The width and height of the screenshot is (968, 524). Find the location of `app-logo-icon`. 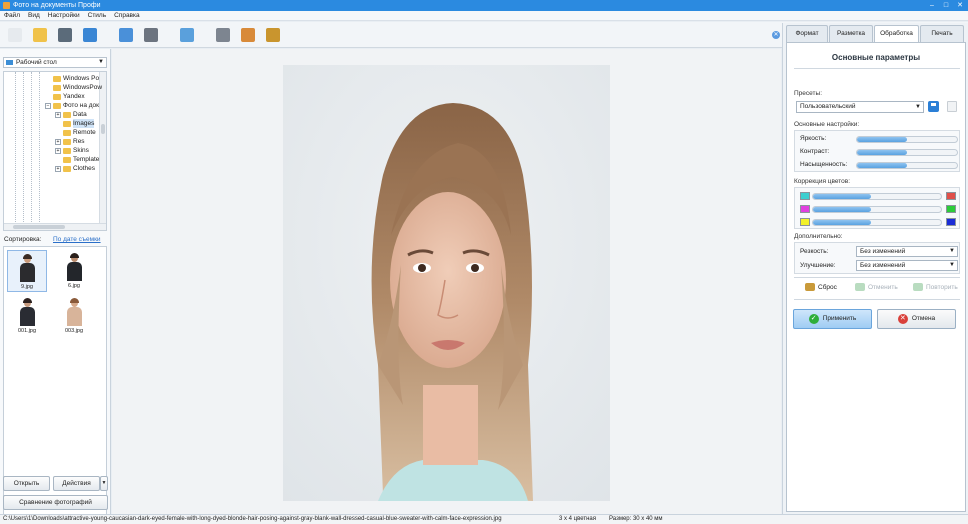

app-logo-icon is located at coordinates (6, 5).